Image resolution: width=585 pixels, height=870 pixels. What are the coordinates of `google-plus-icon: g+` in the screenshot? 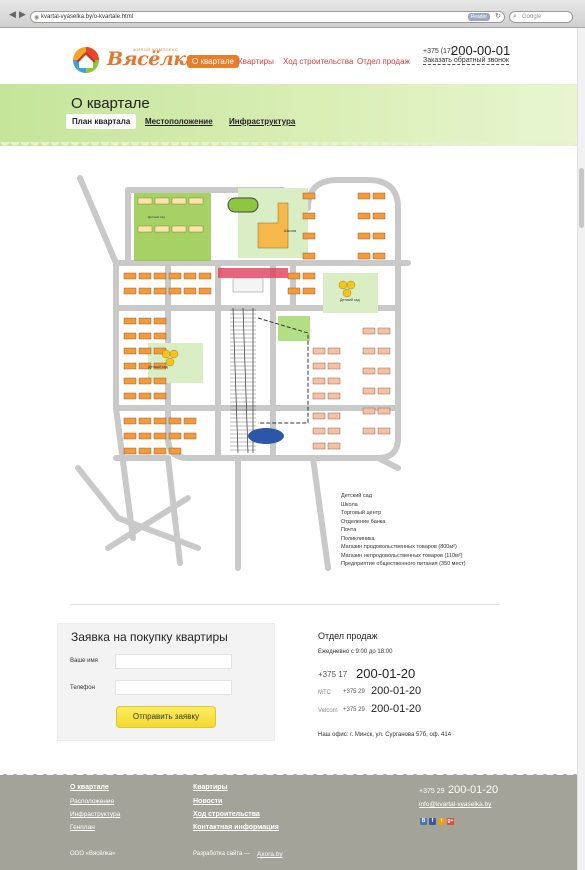 It's located at (450, 821).